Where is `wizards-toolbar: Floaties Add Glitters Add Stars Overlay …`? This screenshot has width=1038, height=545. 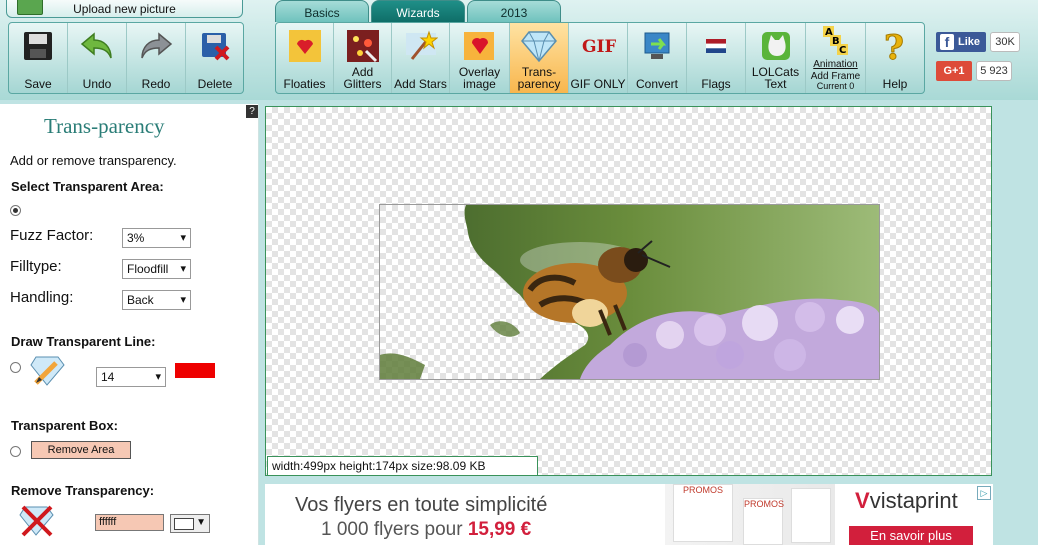
wizards-toolbar: Floaties Add Glitters Add Stars Overlay … is located at coordinates (600, 58).